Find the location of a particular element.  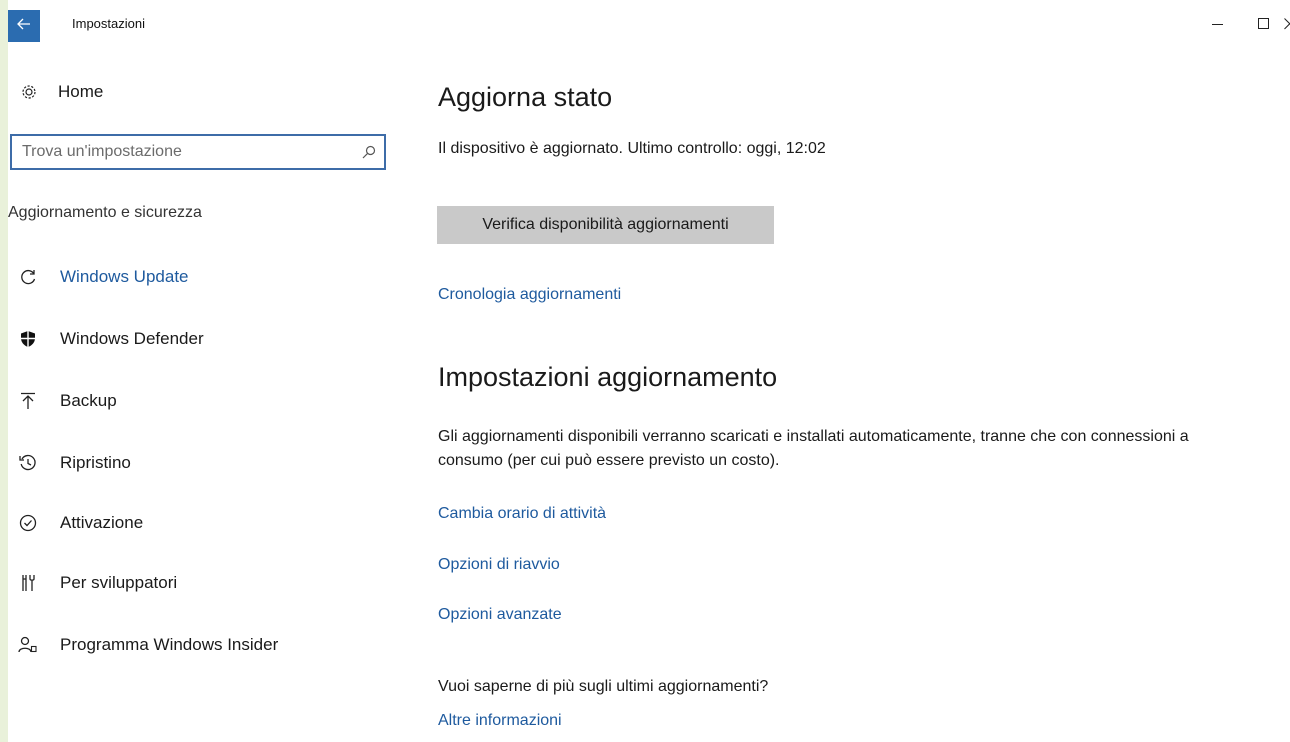

sidebar-item-windows-insider: Programma Windows Insider is located at coordinates (148, 645).